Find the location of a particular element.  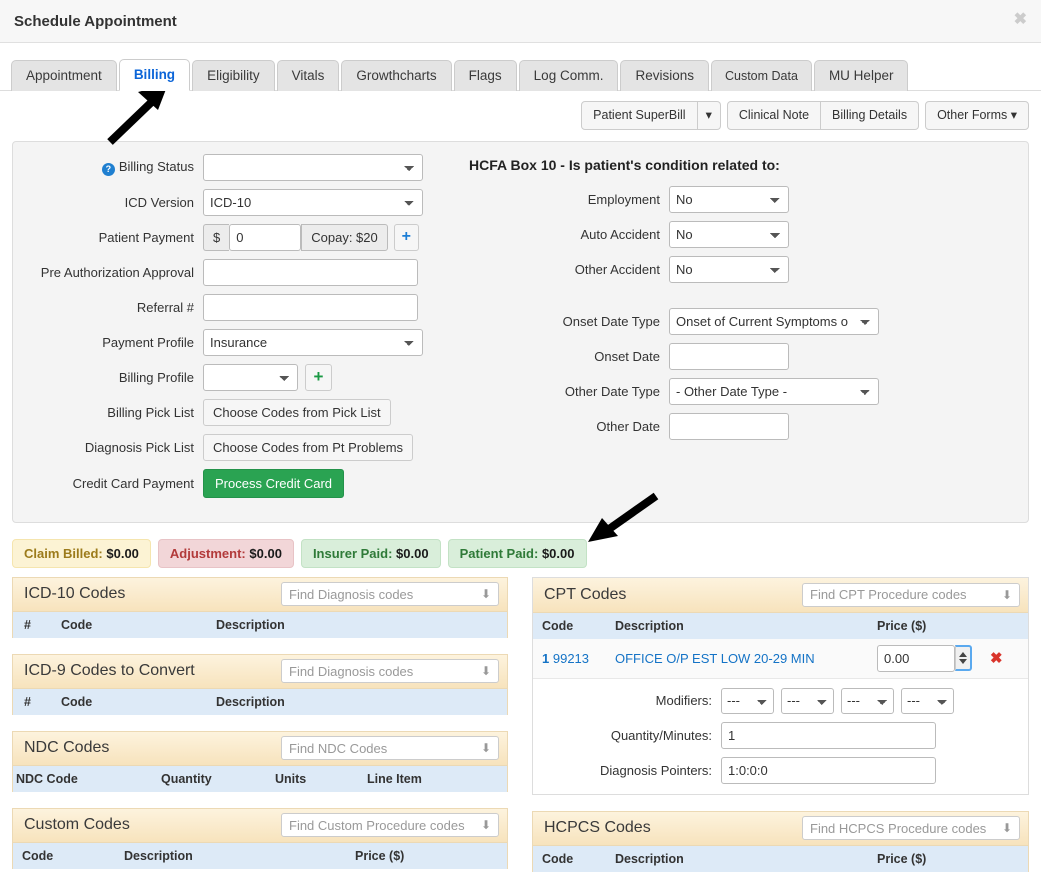

tab-revisions: Revisions is located at coordinates (664, 75).